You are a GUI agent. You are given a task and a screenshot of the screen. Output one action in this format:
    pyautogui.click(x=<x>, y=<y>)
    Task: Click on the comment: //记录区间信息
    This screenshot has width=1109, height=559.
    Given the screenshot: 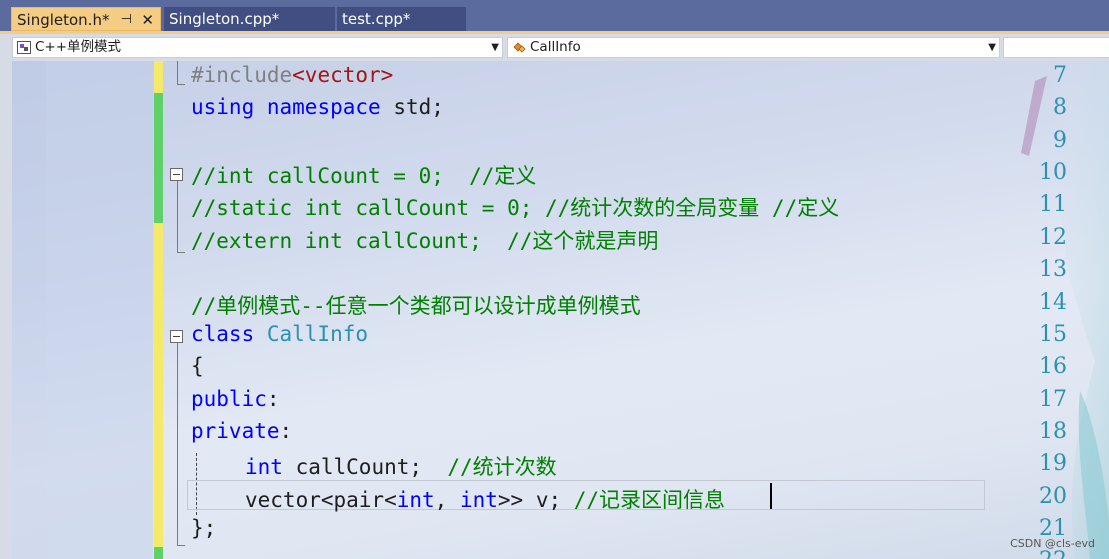 What is the action you would take?
    pyautogui.click(x=649, y=500)
    